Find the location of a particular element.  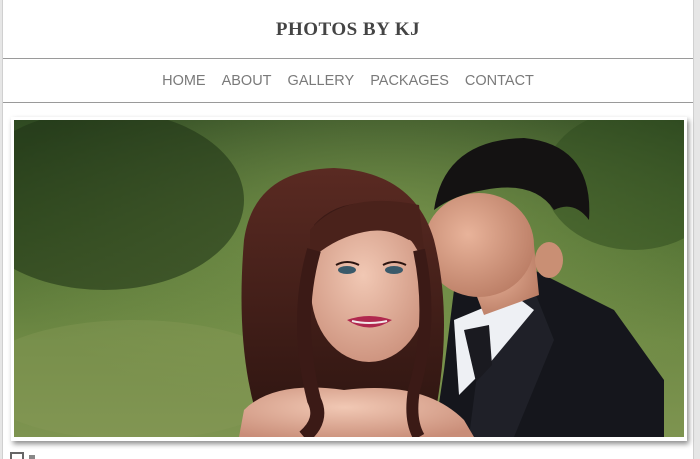

nav-item-gallery: GALLERY is located at coordinates (321, 81).